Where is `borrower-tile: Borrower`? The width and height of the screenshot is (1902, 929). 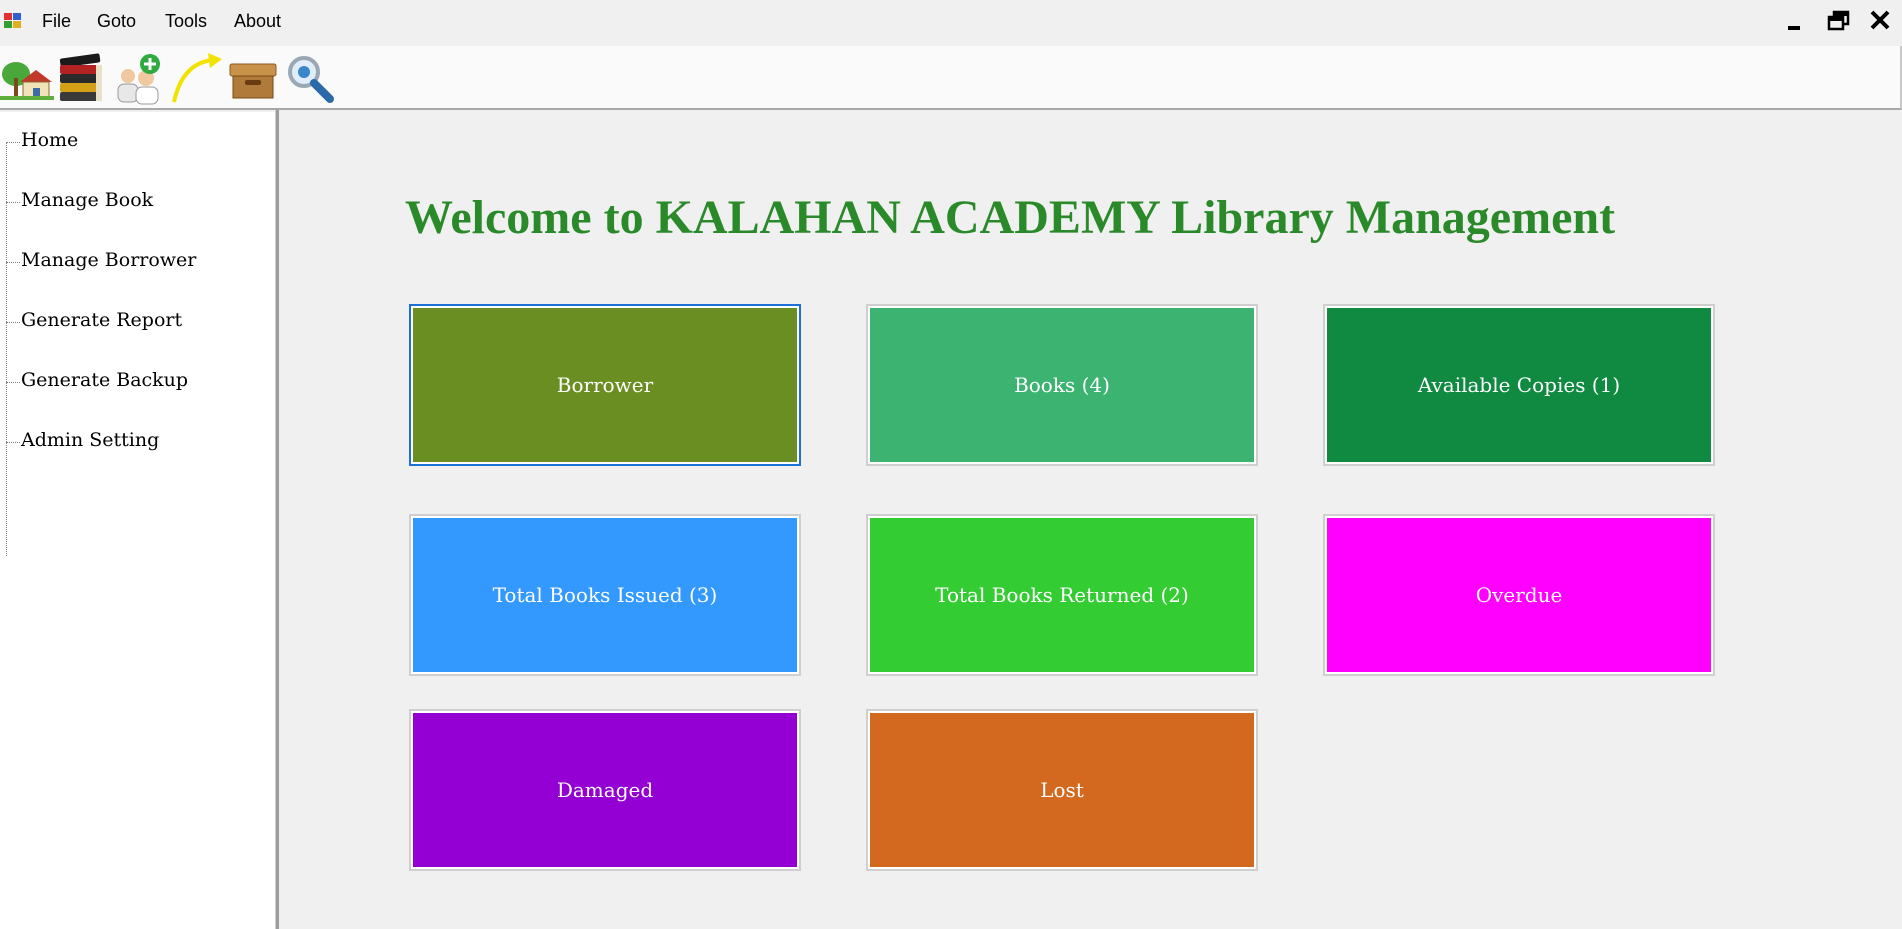 borrower-tile: Borrower is located at coordinates (605, 385).